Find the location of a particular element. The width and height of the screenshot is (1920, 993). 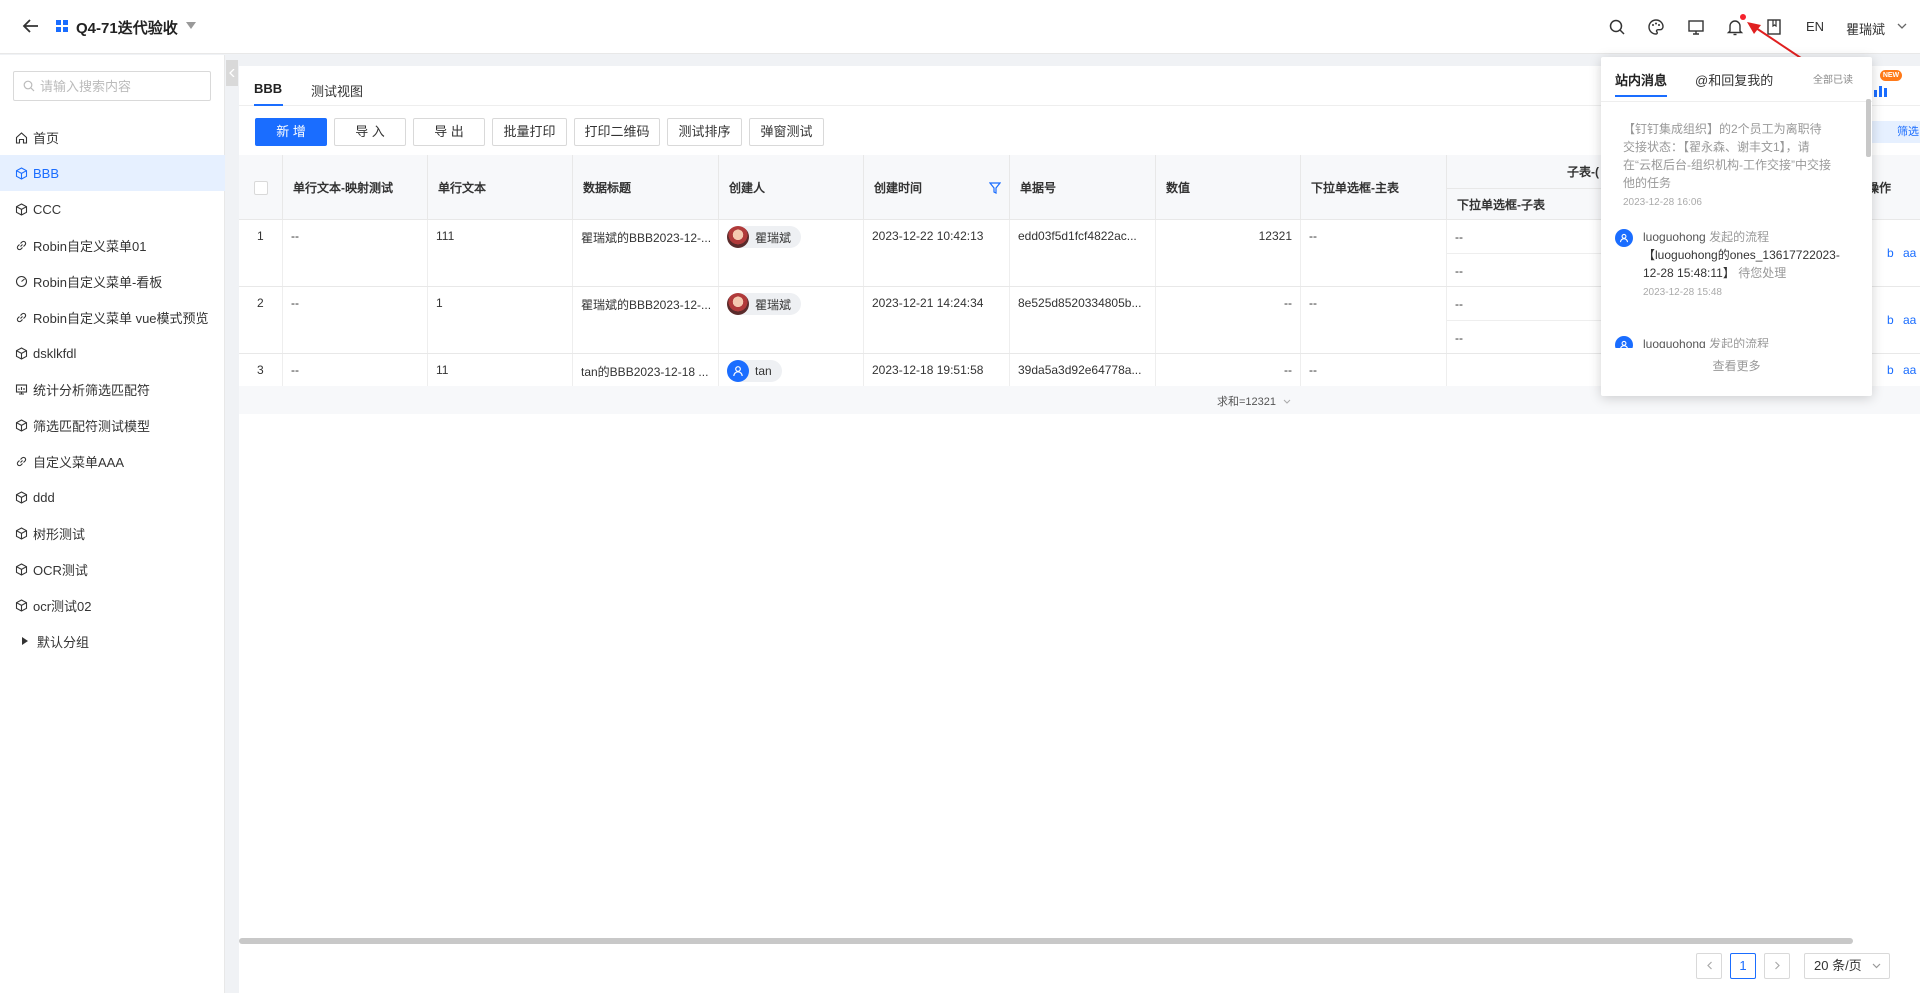

prev-page-button is located at coordinates (1709, 966).